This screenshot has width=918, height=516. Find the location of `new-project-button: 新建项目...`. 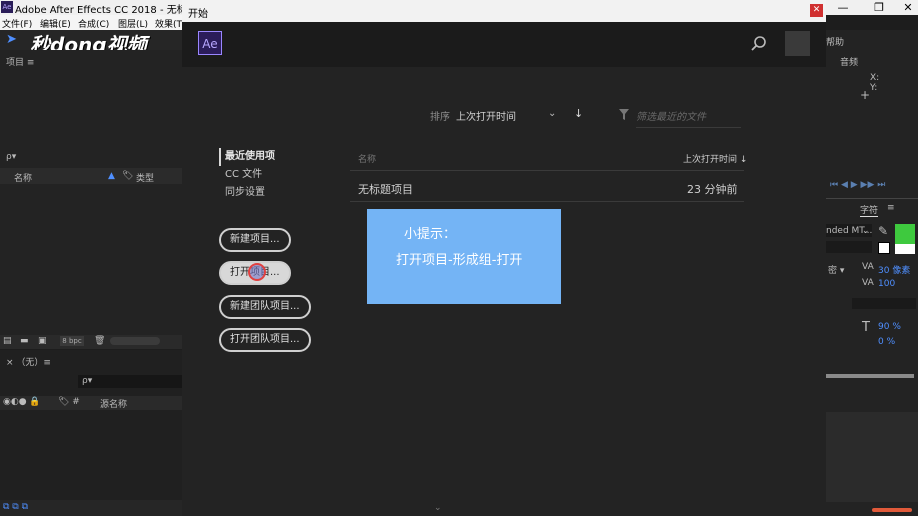

new-project-button: 新建项目... is located at coordinates (255, 240).